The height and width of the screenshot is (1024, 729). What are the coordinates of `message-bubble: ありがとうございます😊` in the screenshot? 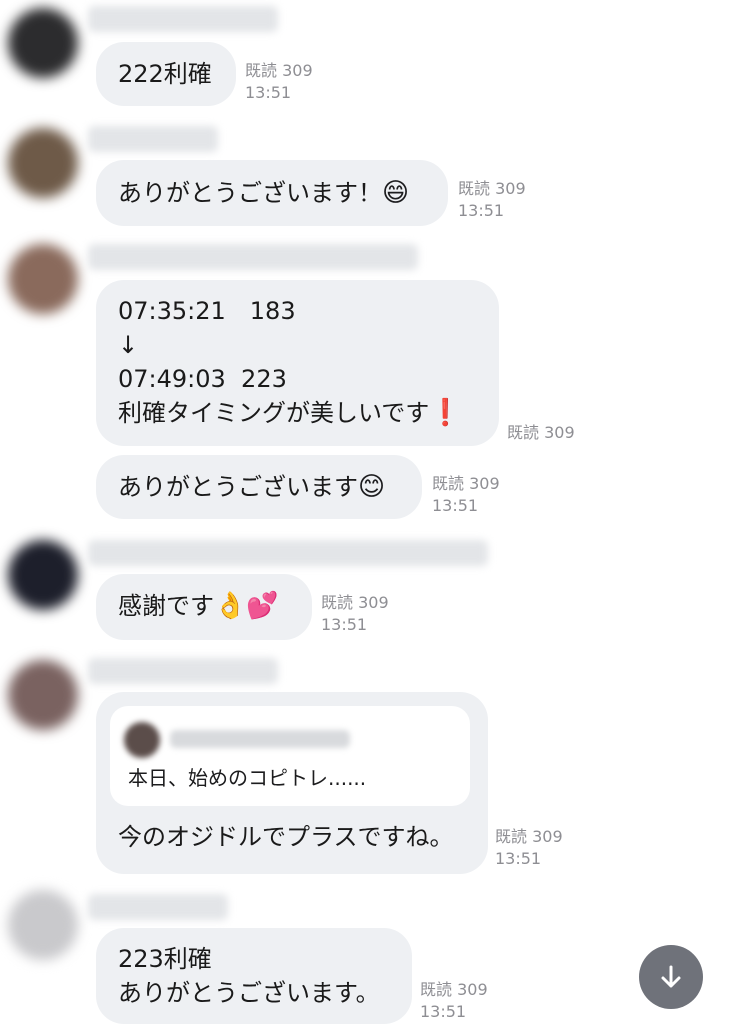 It's located at (259, 487).